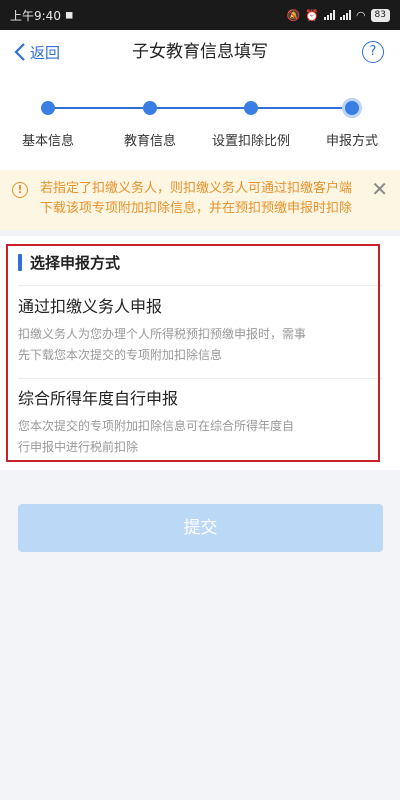 The height and width of the screenshot is (800, 400). Describe the element at coordinates (200, 15) in the screenshot. I see `status-bar: 上午9:40 ◼ 🔕 ⏰ ◠ 83` at that location.